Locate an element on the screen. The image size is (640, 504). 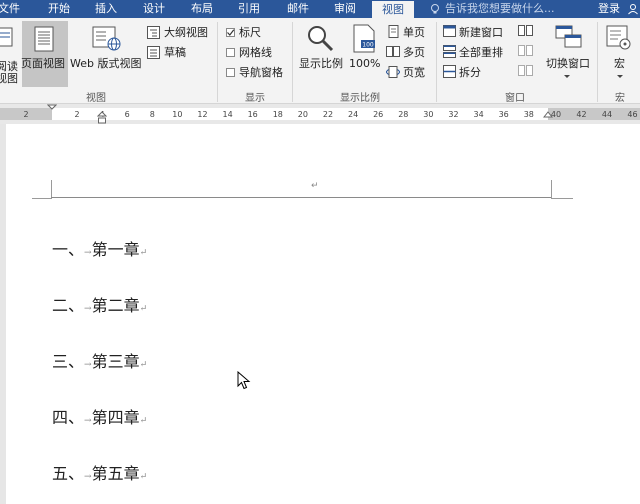
draft-button: 草稿 is located at coordinates (175, 52).